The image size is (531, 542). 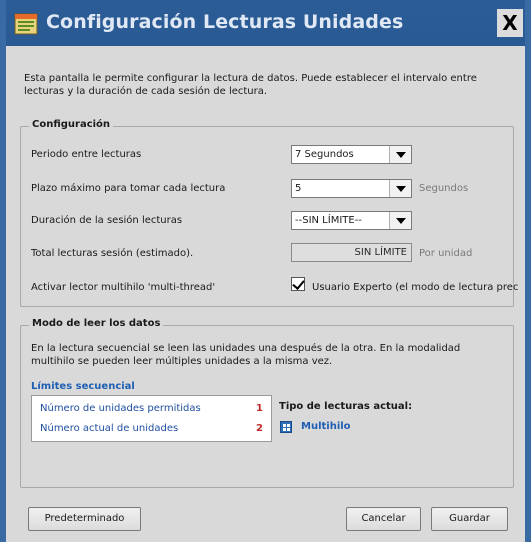 I want to click on session-duration-select: --SIN LÍMITE--, so click(x=351, y=220).